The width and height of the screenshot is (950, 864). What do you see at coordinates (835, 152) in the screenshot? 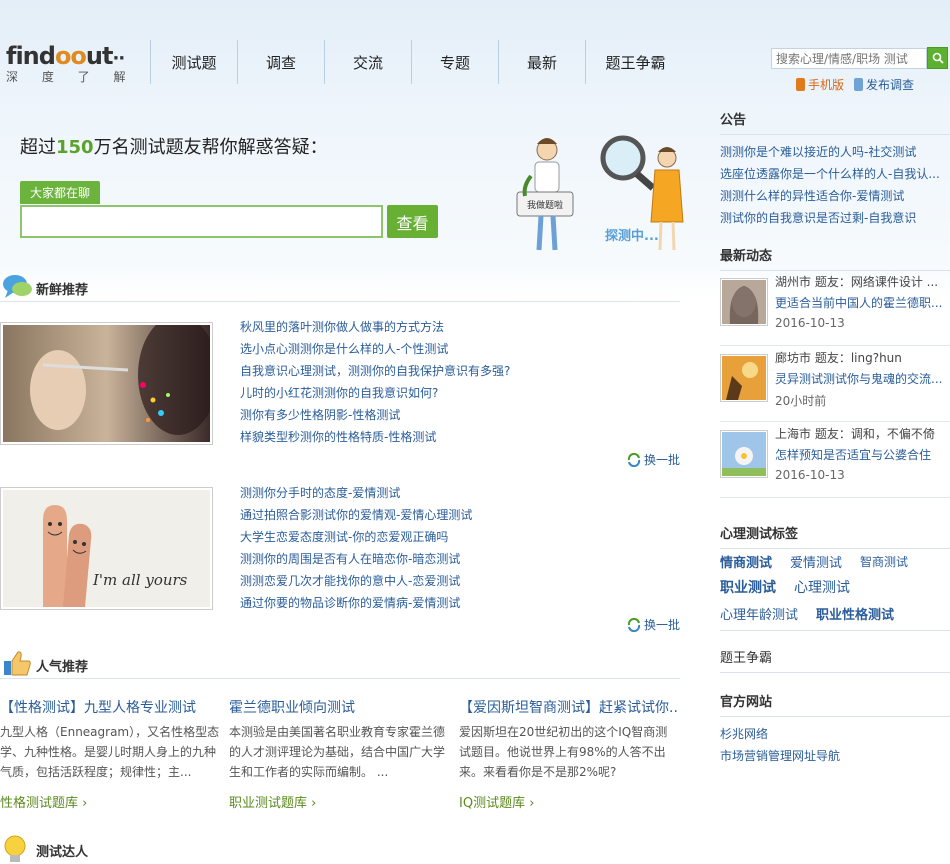
I see `list-item: 测测你是个难以接近的人吗-社交测试` at bounding box center [835, 152].